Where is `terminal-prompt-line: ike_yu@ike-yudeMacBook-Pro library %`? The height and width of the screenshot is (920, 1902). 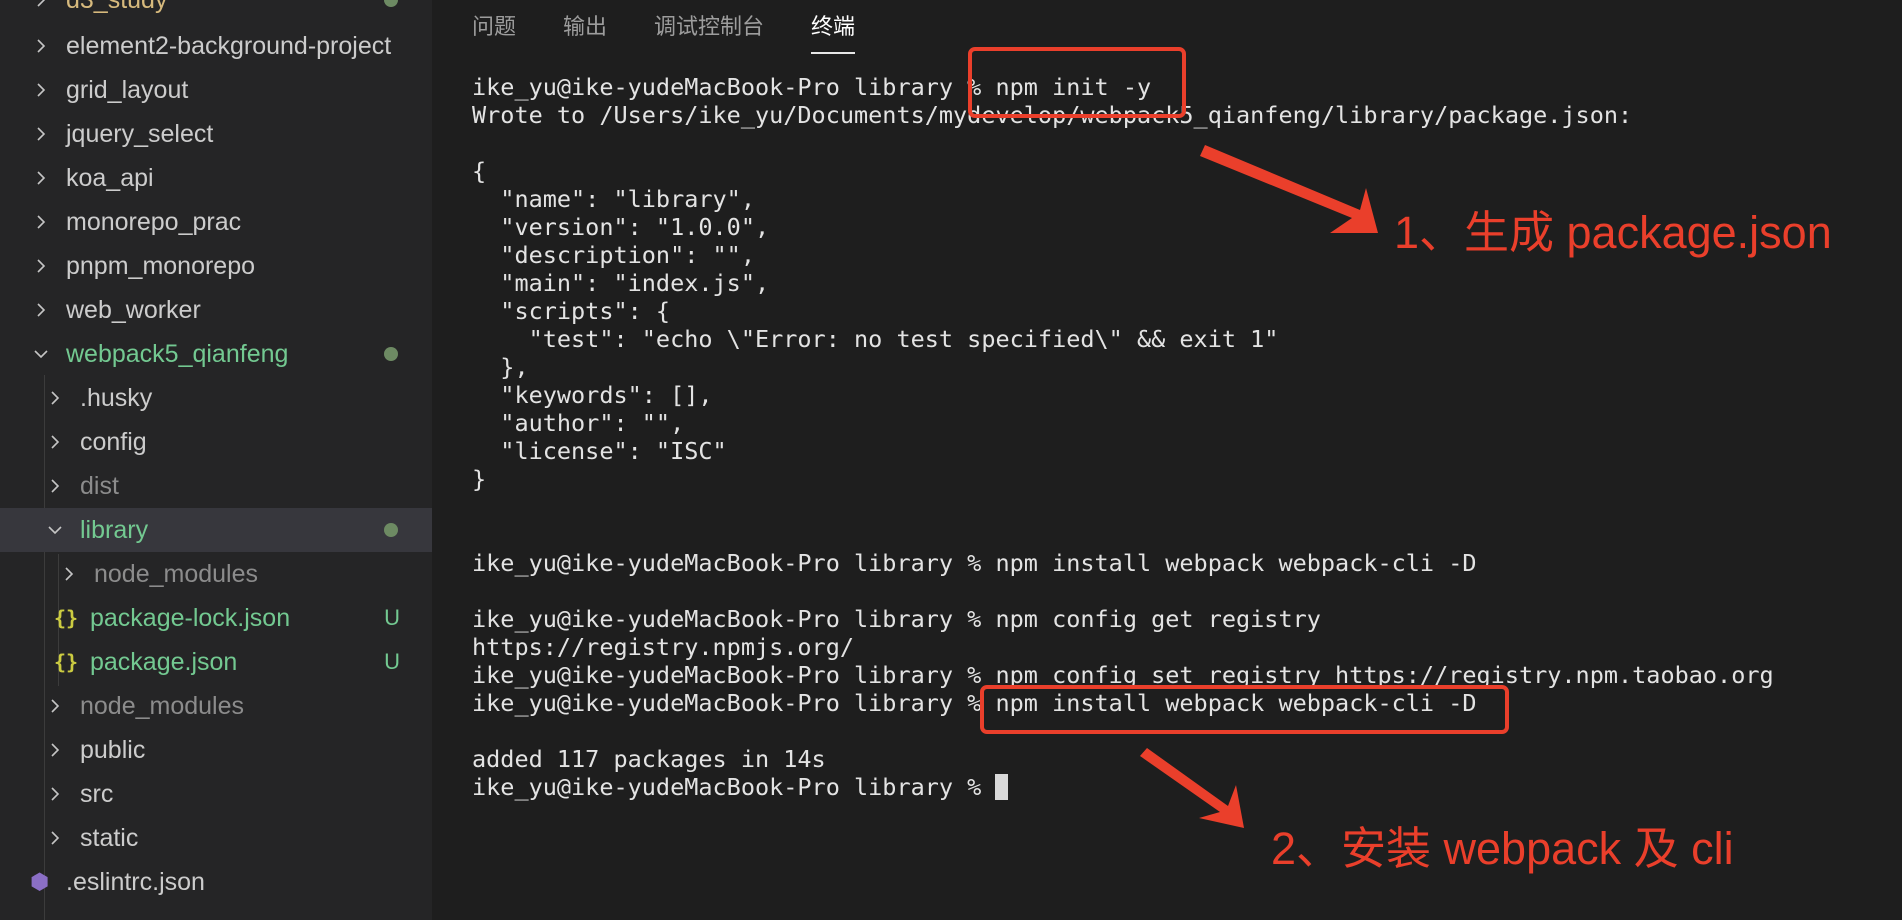
terminal-prompt-line: ike_yu@ike-yudeMacBook-Pro library % is located at coordinates (1182, 787).